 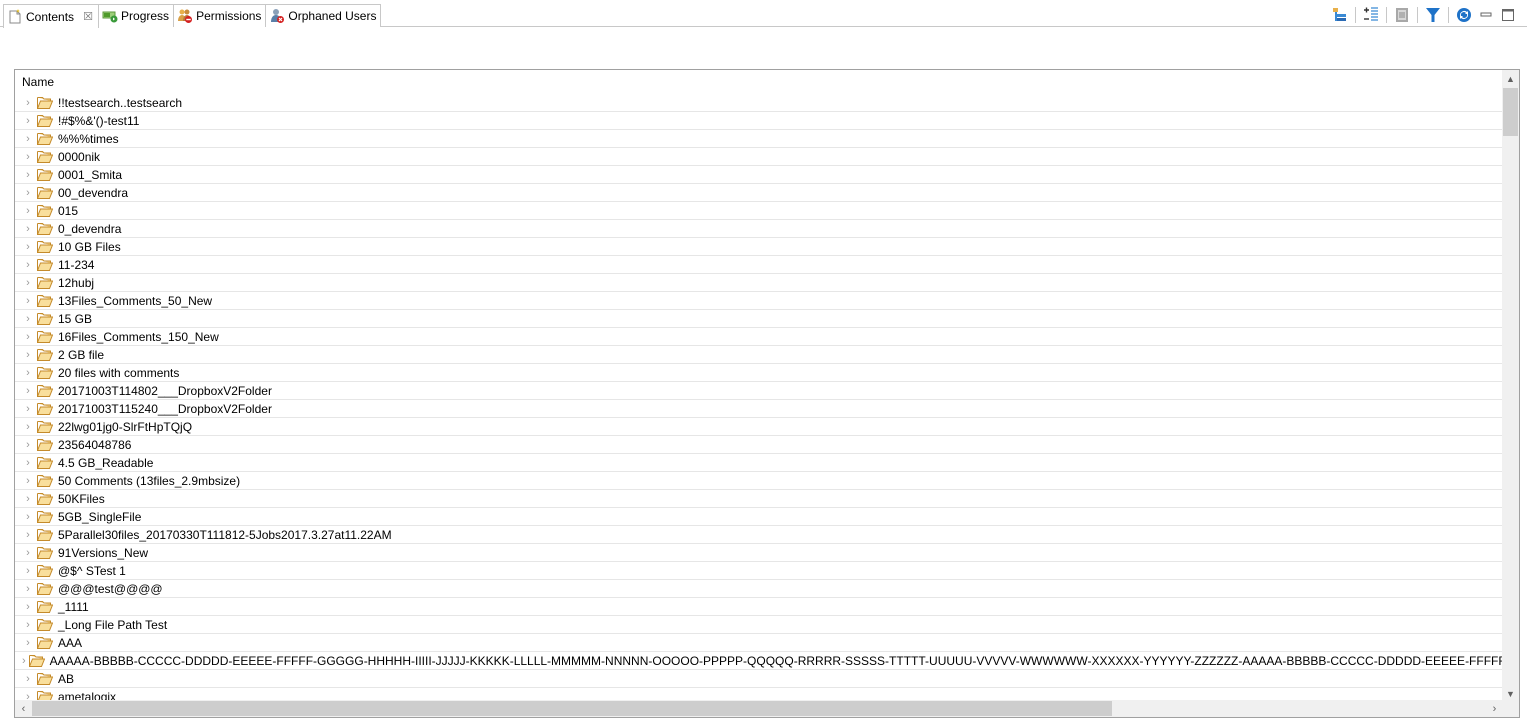 I want to click on minimize-icon, so click(x=1486, y=15).